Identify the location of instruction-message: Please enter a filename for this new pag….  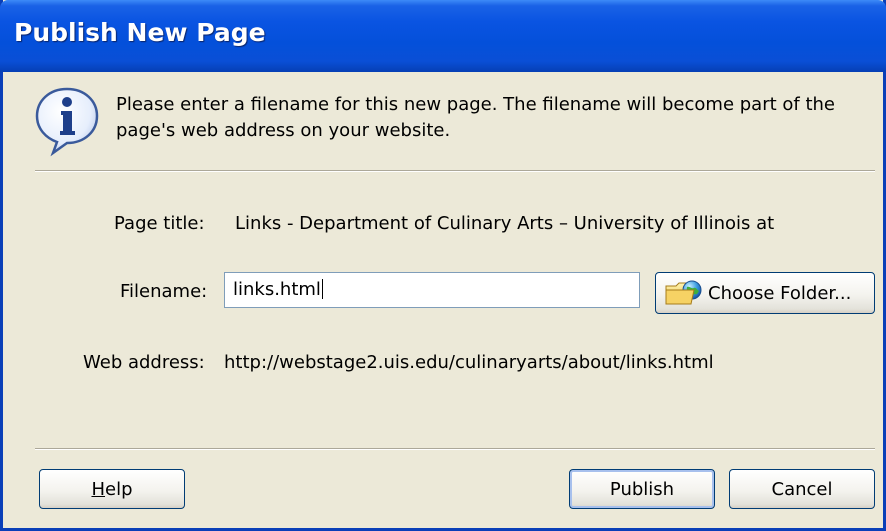
(475, 117).